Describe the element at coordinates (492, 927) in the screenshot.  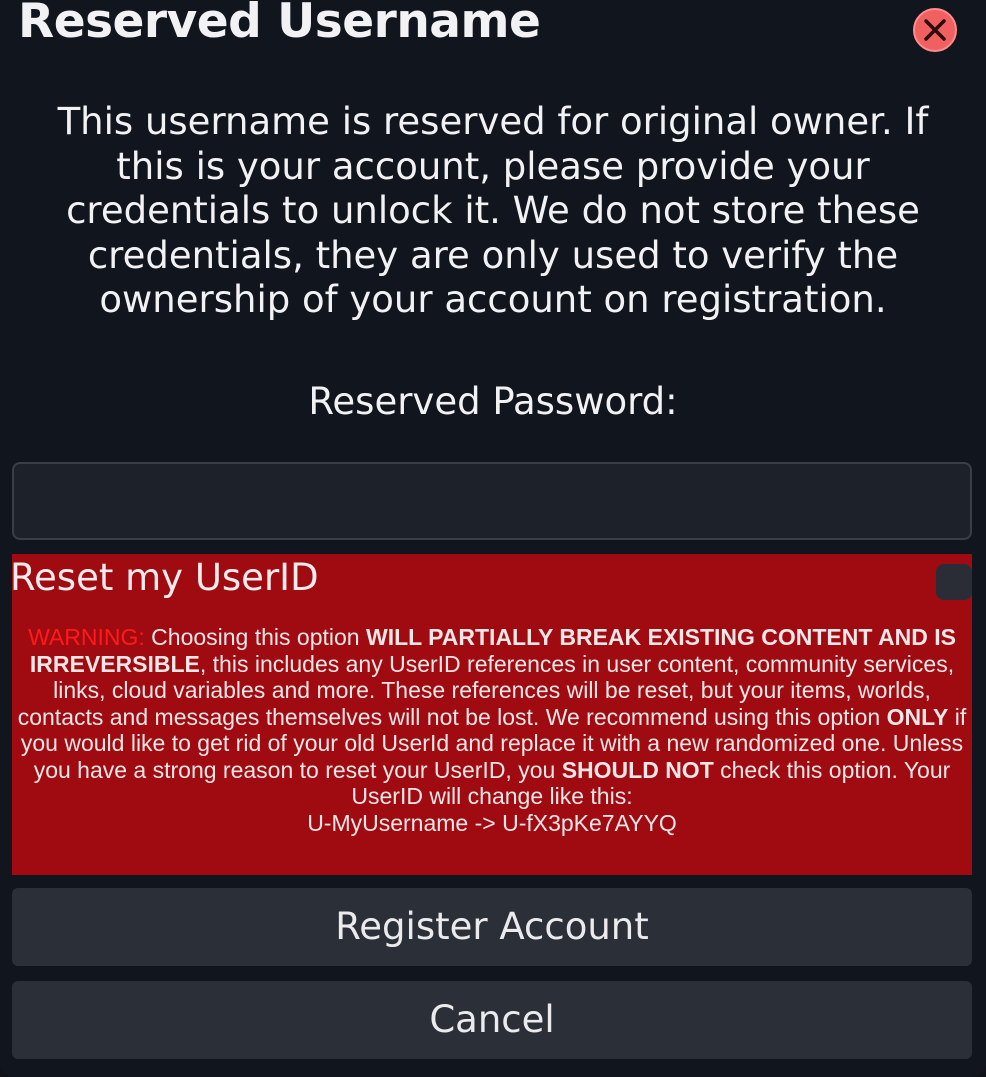
I see `register-account-button: Register Account` at that location.